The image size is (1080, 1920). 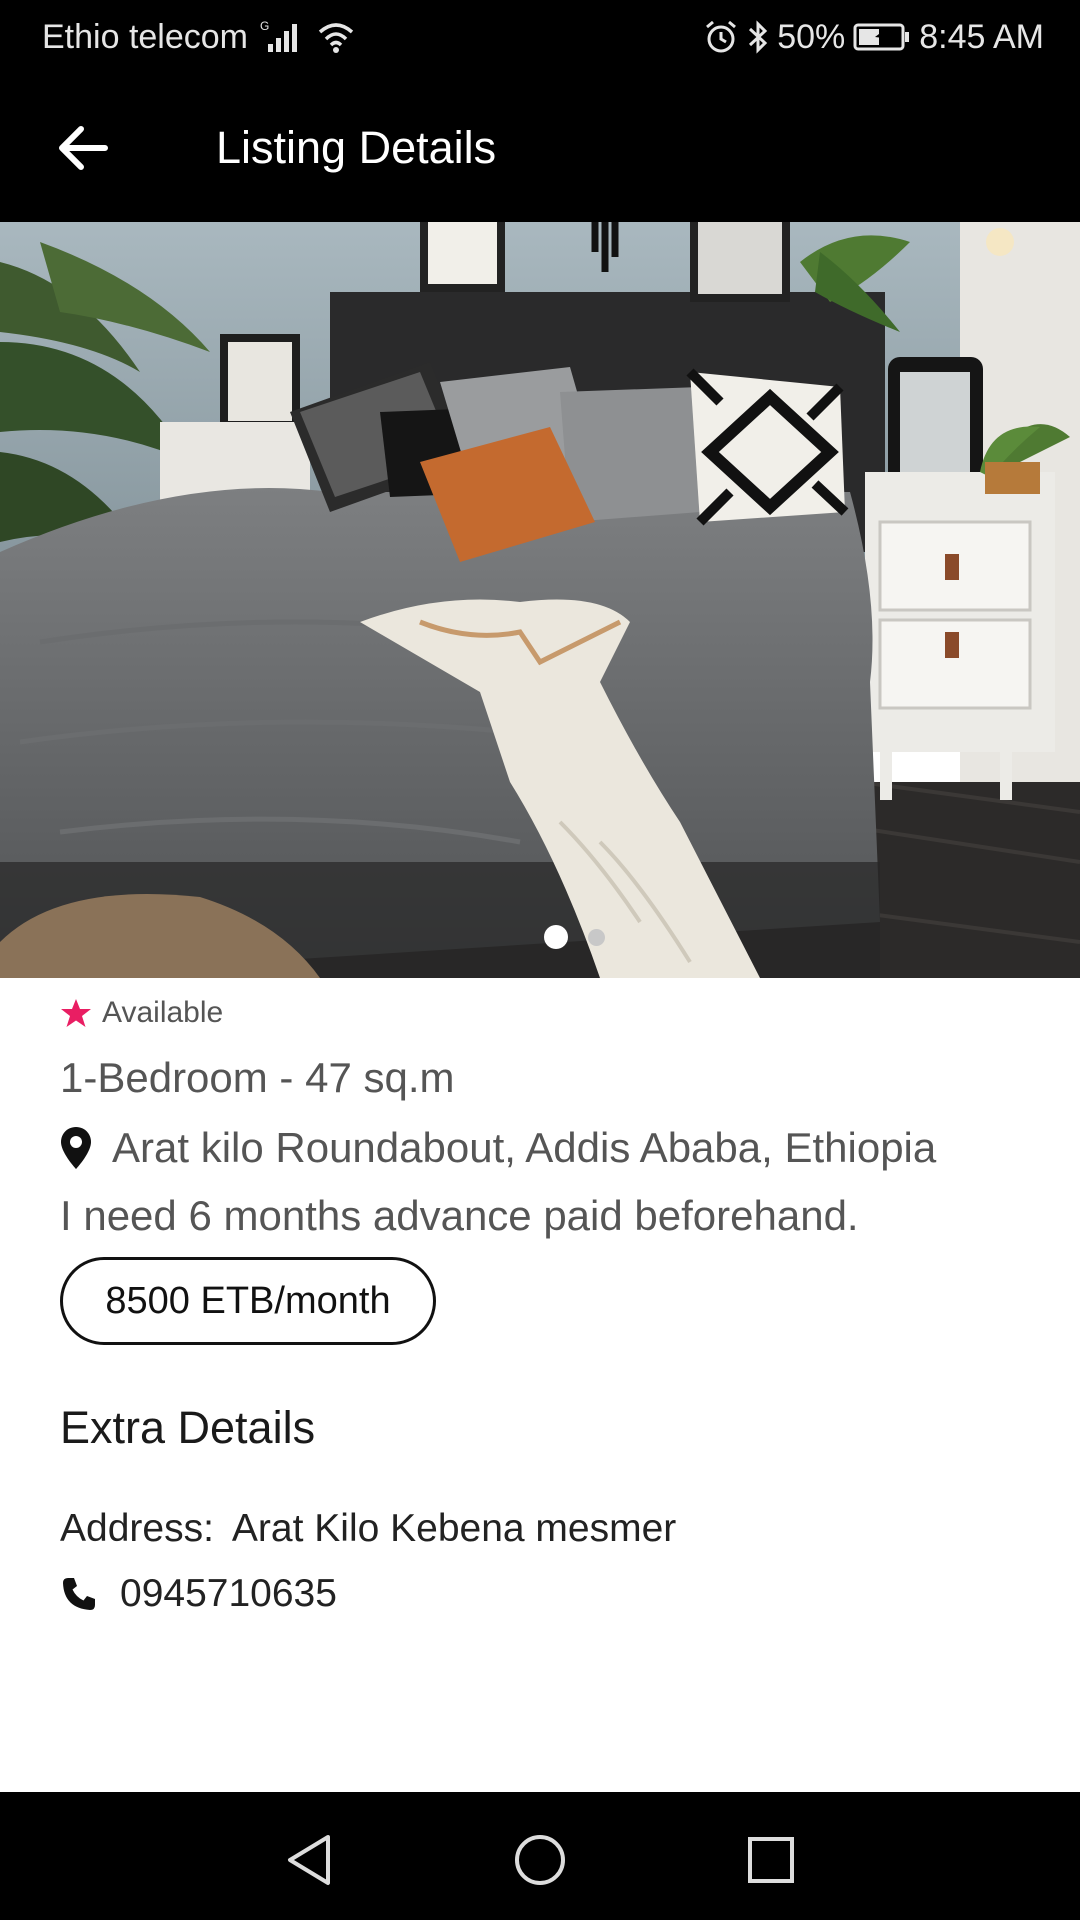 I want to click on status-right: 50% 8:45 AM, so click(x=873, y=37).